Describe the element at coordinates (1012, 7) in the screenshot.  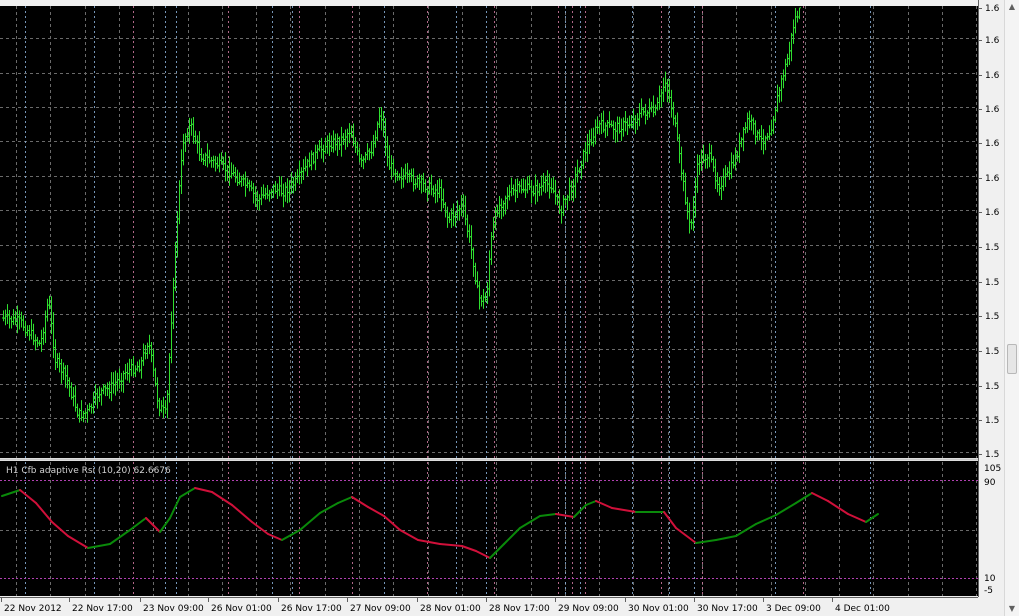
I see `scroll-up-arrow-icon: ▲` at that location.